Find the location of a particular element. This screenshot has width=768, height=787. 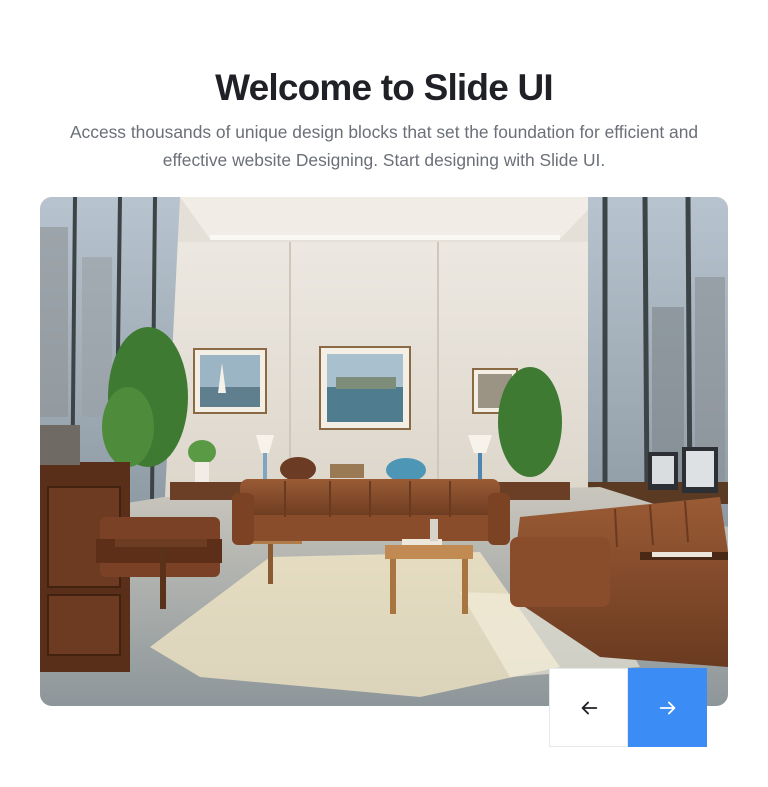

prev-slide-button is located at coordinates (588, 707).